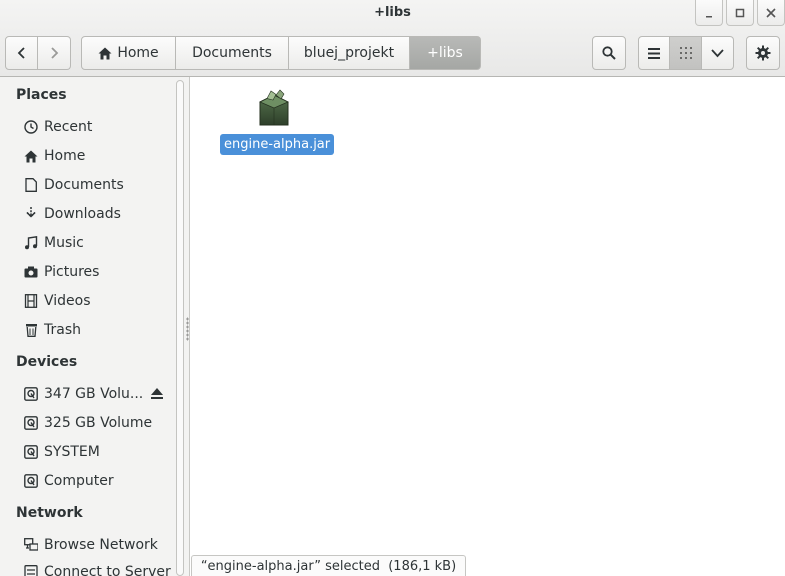 This screenshot has height=576, width=785. Describe the element at coordinates (187, 329) in the screenshot. I see `pane-resize-handle` at that location.